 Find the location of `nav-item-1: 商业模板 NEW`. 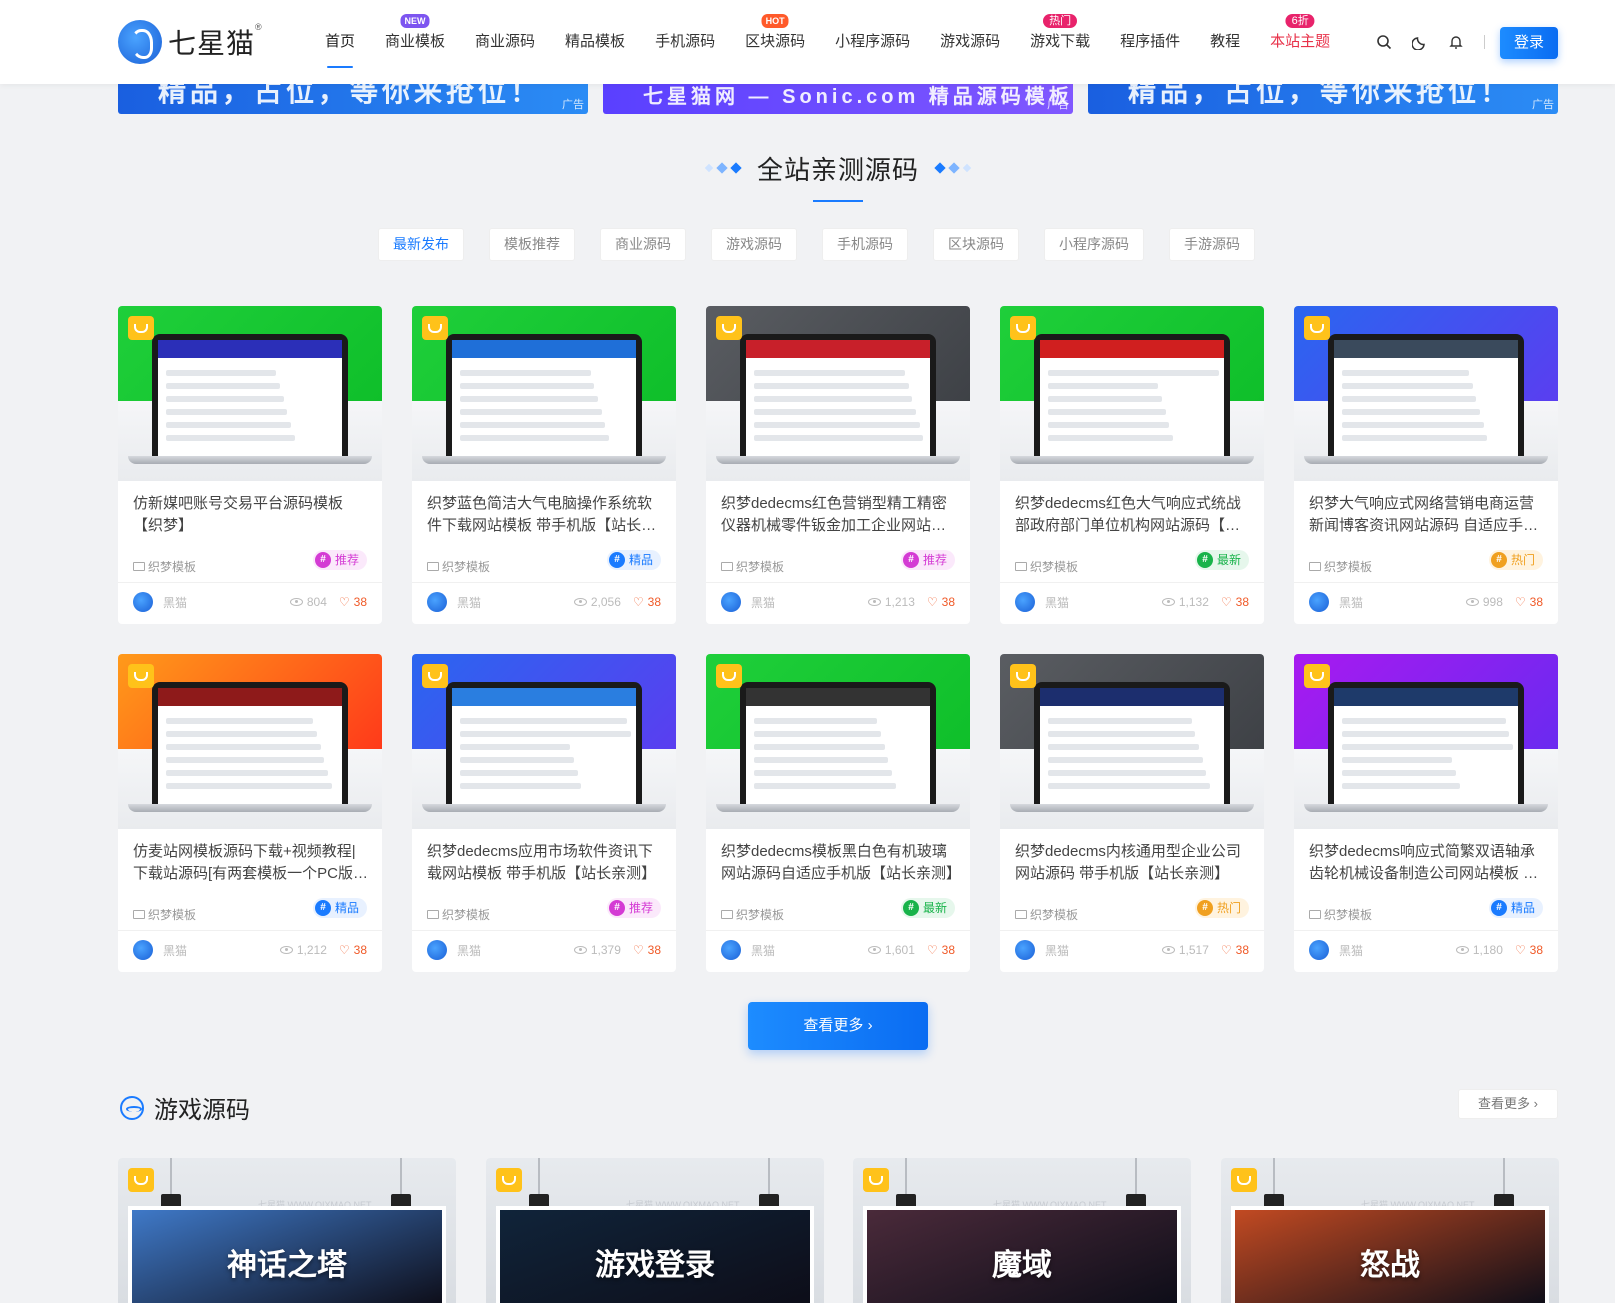

nav-item-1: 商业模板 NEW is located at coordinates (415, 42).